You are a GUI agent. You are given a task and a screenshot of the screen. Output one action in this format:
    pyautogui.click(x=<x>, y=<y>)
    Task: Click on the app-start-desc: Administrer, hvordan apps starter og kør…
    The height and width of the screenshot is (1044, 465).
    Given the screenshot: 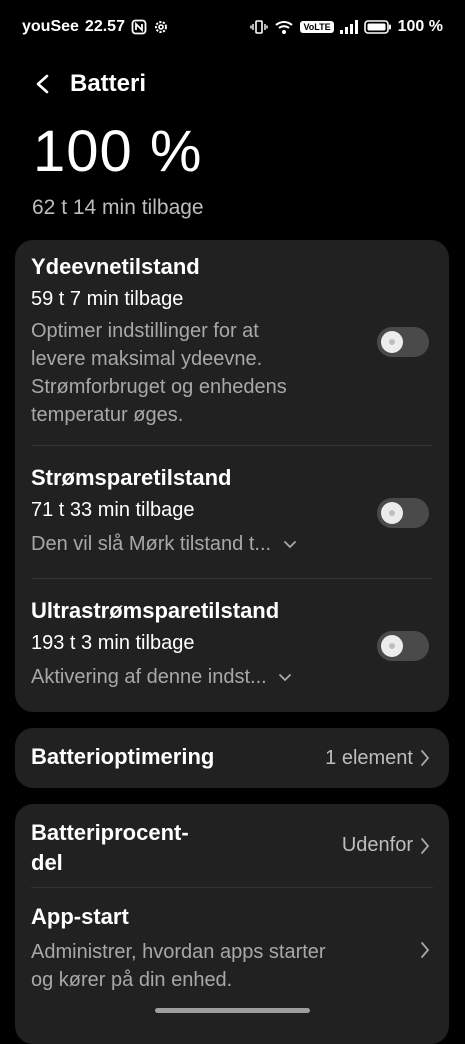 What is the action you would take?
    pyautogui.click(x=178, y=966)
    